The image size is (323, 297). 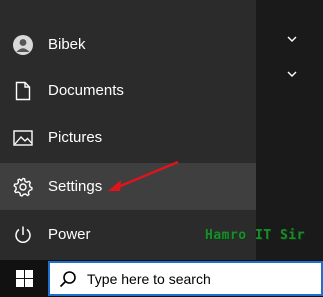 I want to click on start-button, so click(x=24, y=278).